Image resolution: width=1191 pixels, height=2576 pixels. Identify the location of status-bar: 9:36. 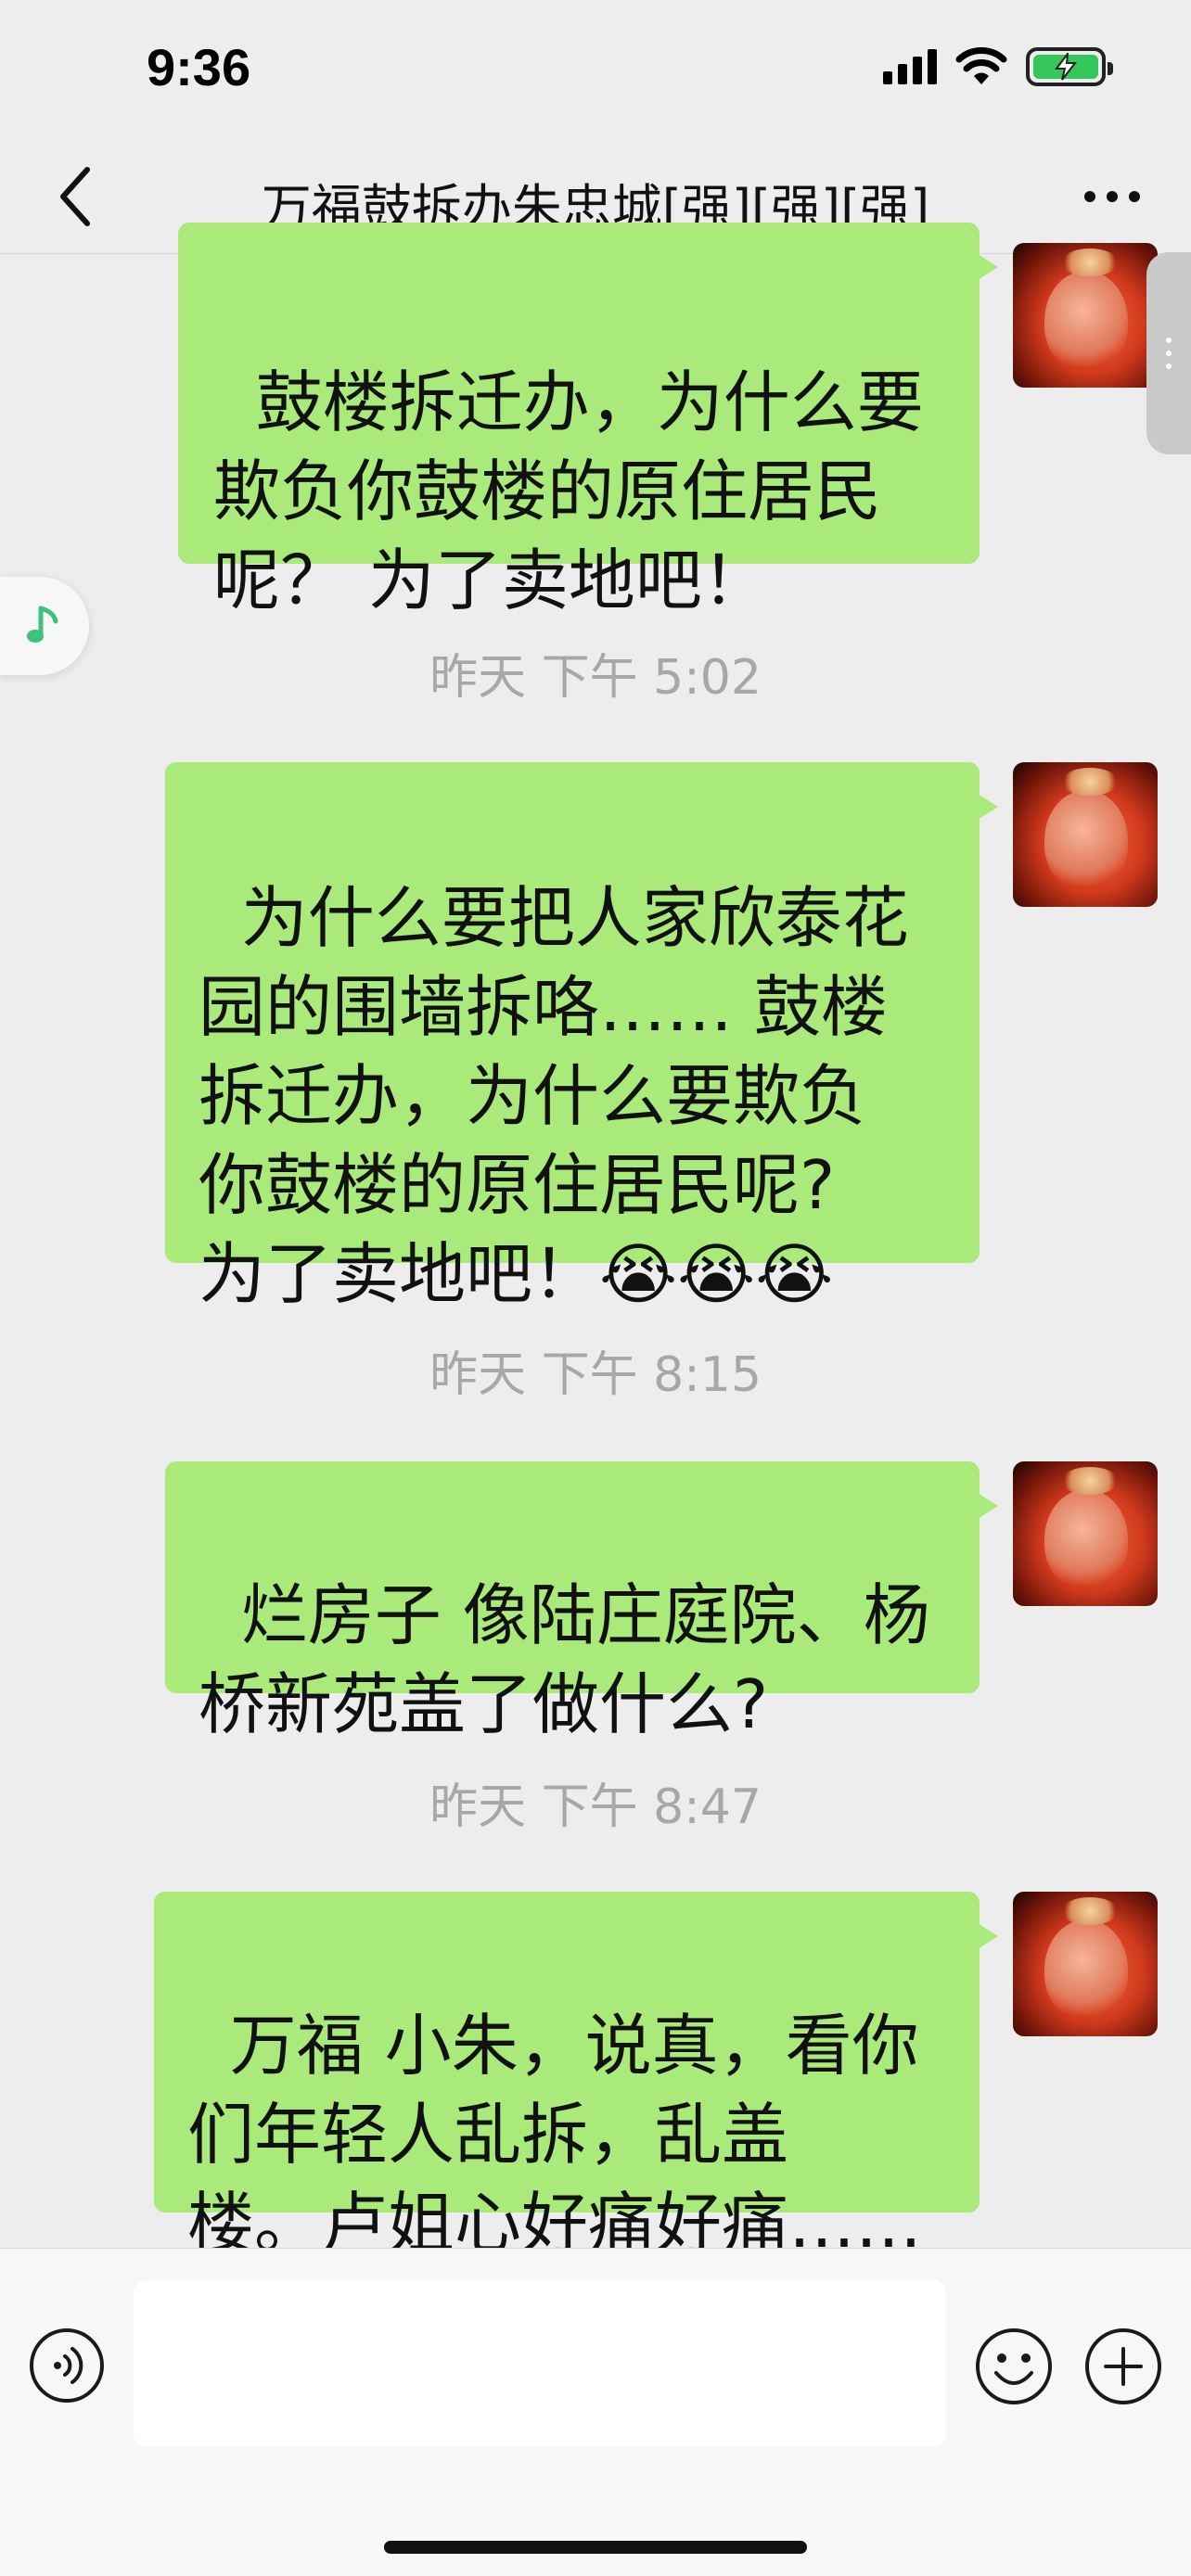
(595, 69).